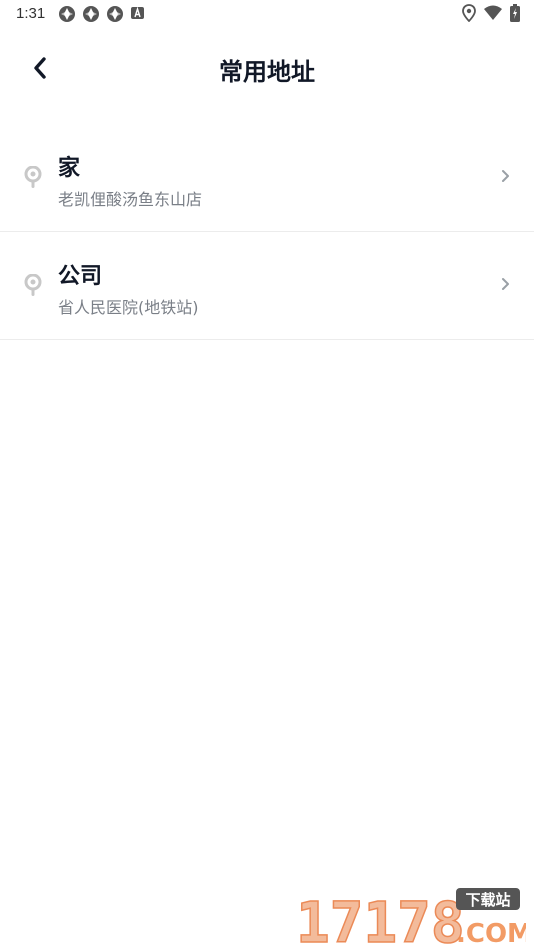  What do you see at coordinates (128, 307) in the screenshot?
I see `address-detail: 省人民医院(地铁站)` at bounding box center [128, 307].